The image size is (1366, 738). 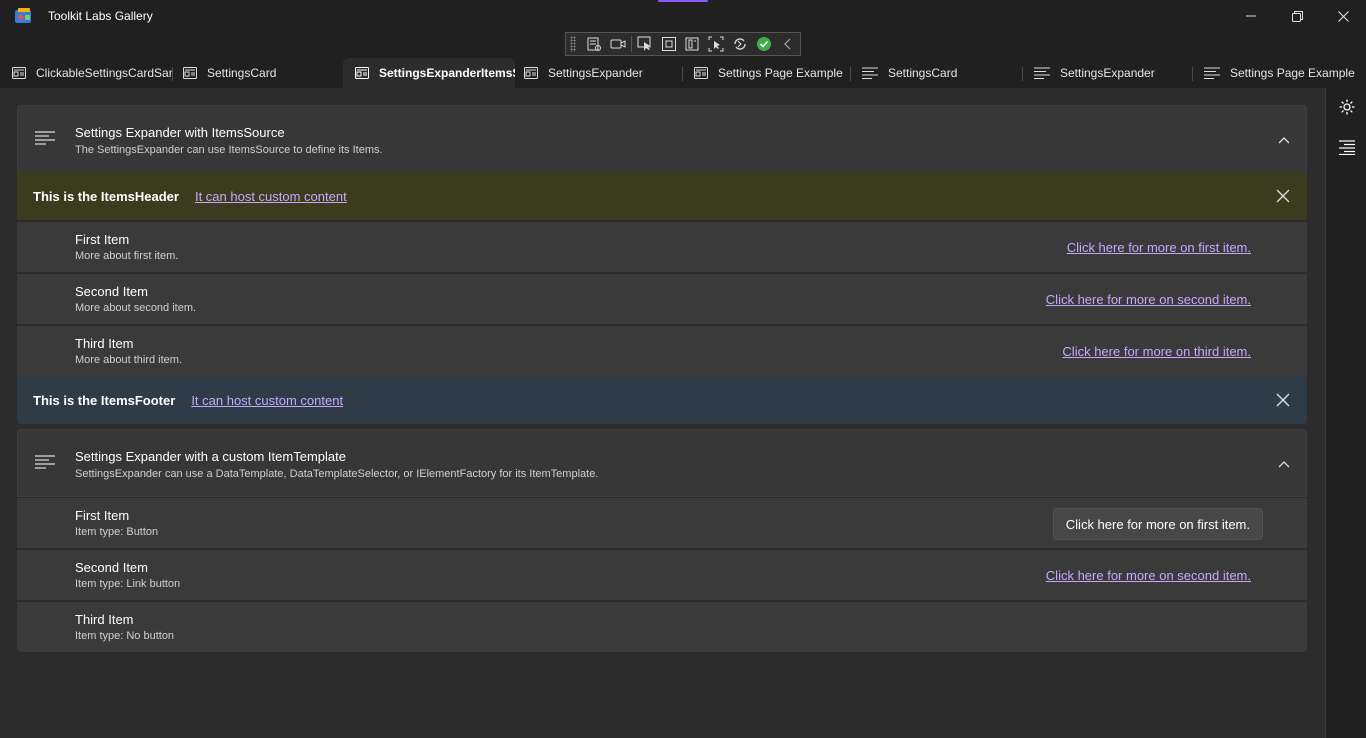 I want to click on flow-direction-button, so click(x=1347, y=147).